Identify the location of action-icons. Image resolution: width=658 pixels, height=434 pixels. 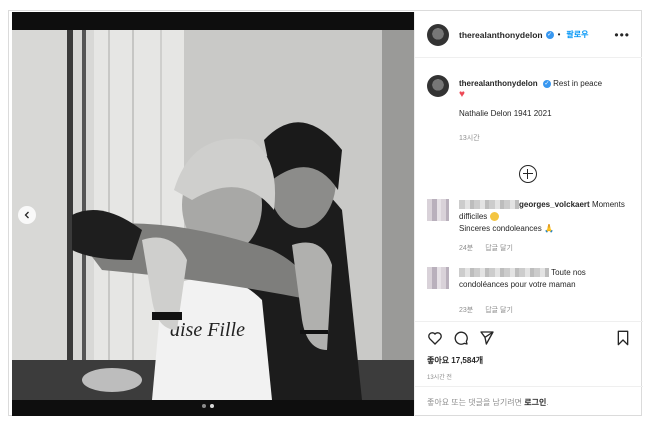
(461, 338).